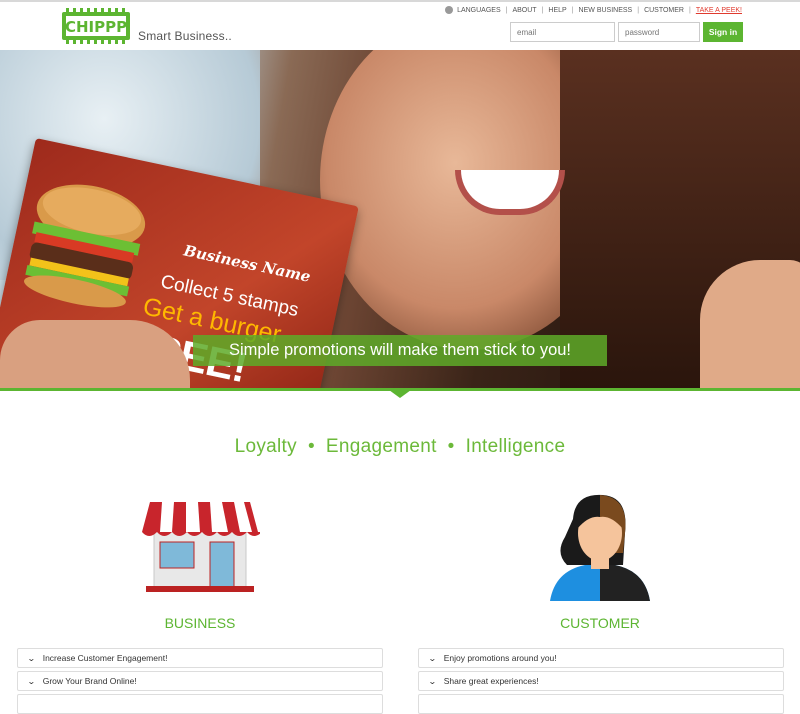 The image size is (800, 714). What do you see at coordinates (557, 10) in the screenshot?
I see `nav-help: HELP` at bounding box center [557, 10].